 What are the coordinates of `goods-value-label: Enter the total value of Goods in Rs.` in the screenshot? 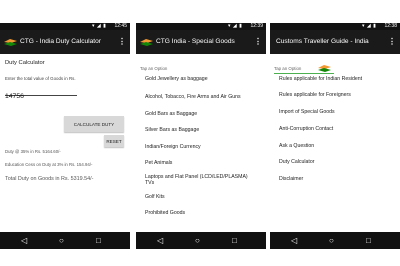 It's located at (40, 78).